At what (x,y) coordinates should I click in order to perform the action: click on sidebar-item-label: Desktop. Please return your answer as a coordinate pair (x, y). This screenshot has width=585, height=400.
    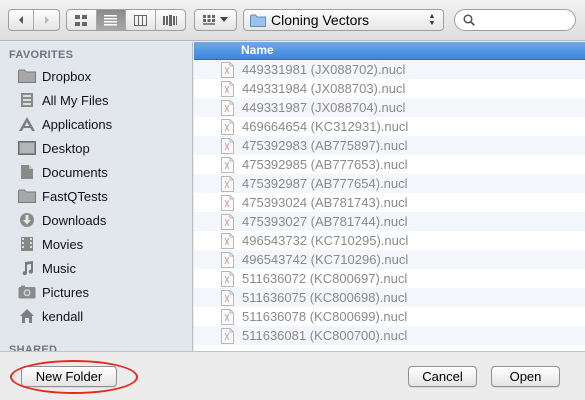
    Looking at the image, I should click on (66, 148).